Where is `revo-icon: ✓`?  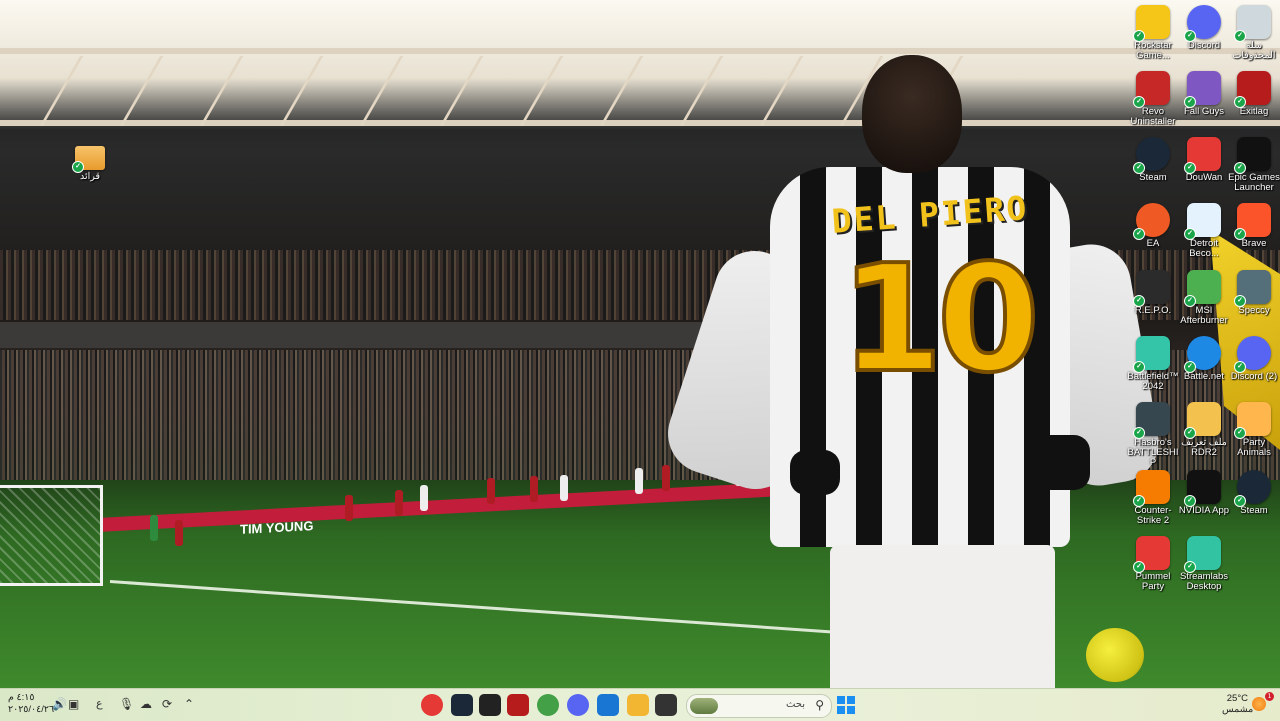 revo-icon: ✓ is located at coordinates (1151, 89).